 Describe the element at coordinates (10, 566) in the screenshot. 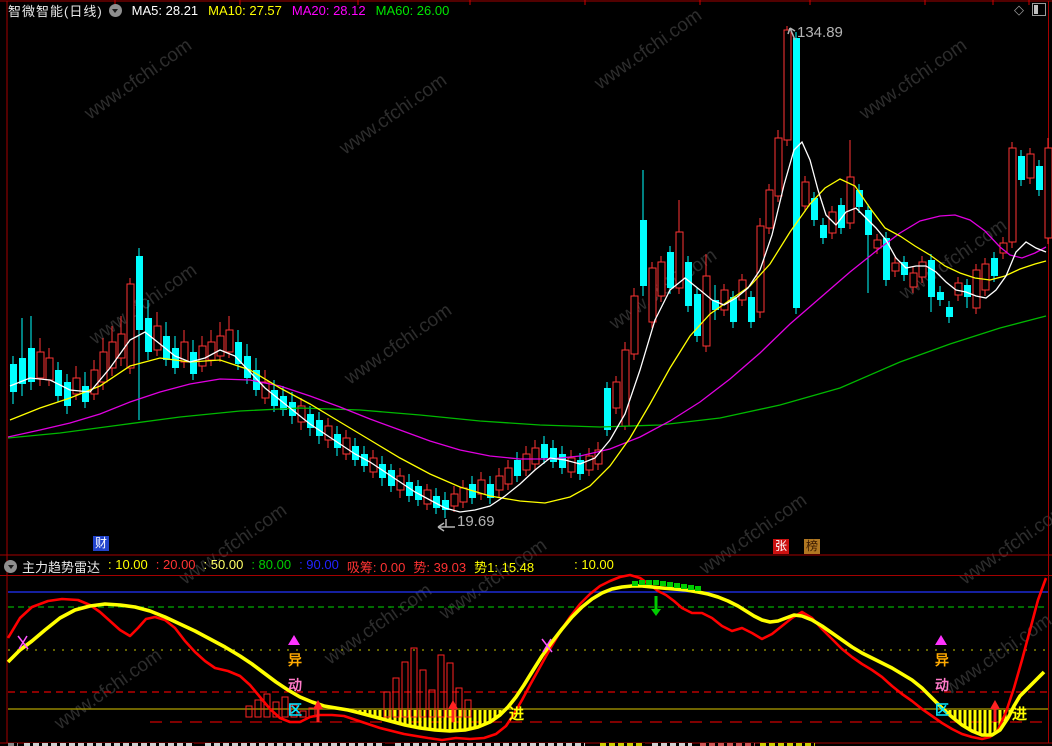

I see `indicator-collapse-chevron-icon` at that location.